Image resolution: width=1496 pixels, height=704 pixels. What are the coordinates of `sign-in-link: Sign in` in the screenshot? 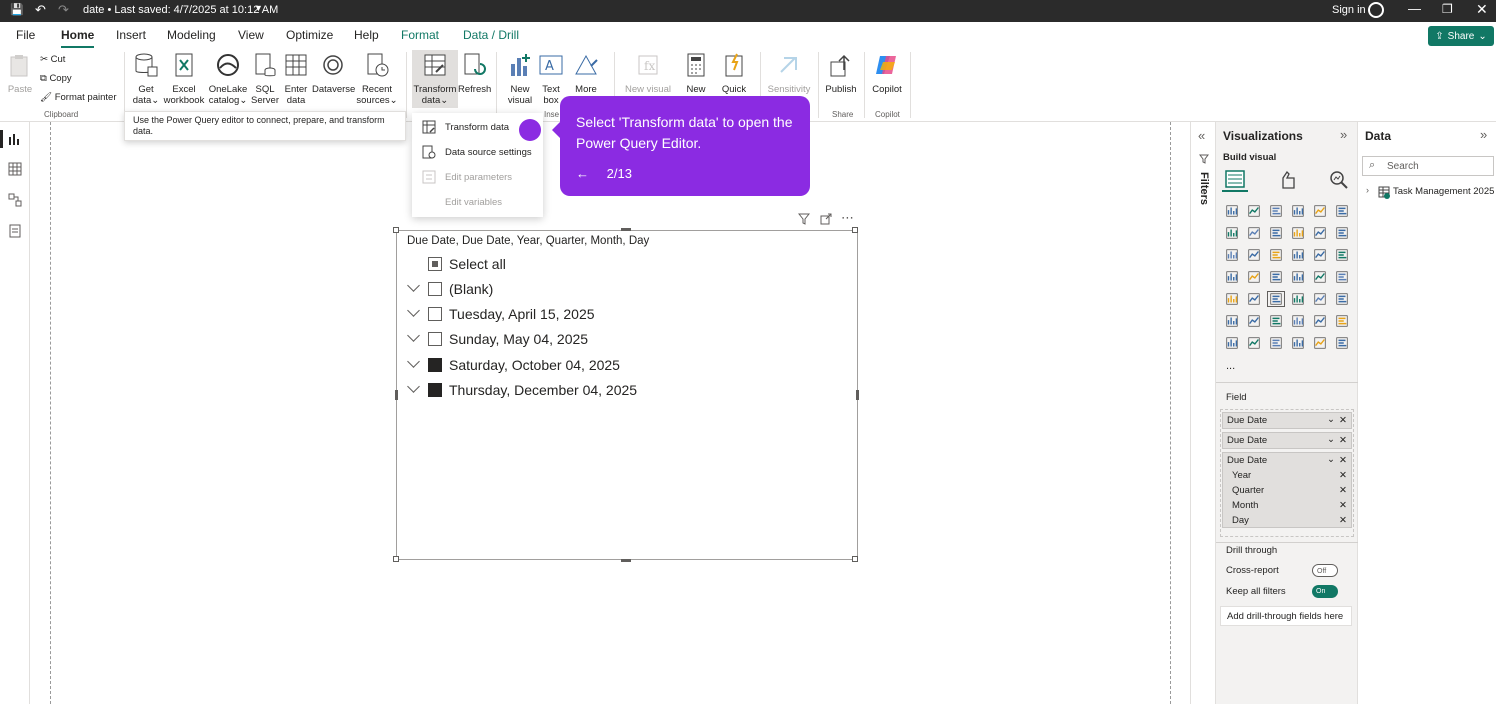 It's located at (1349, 10).